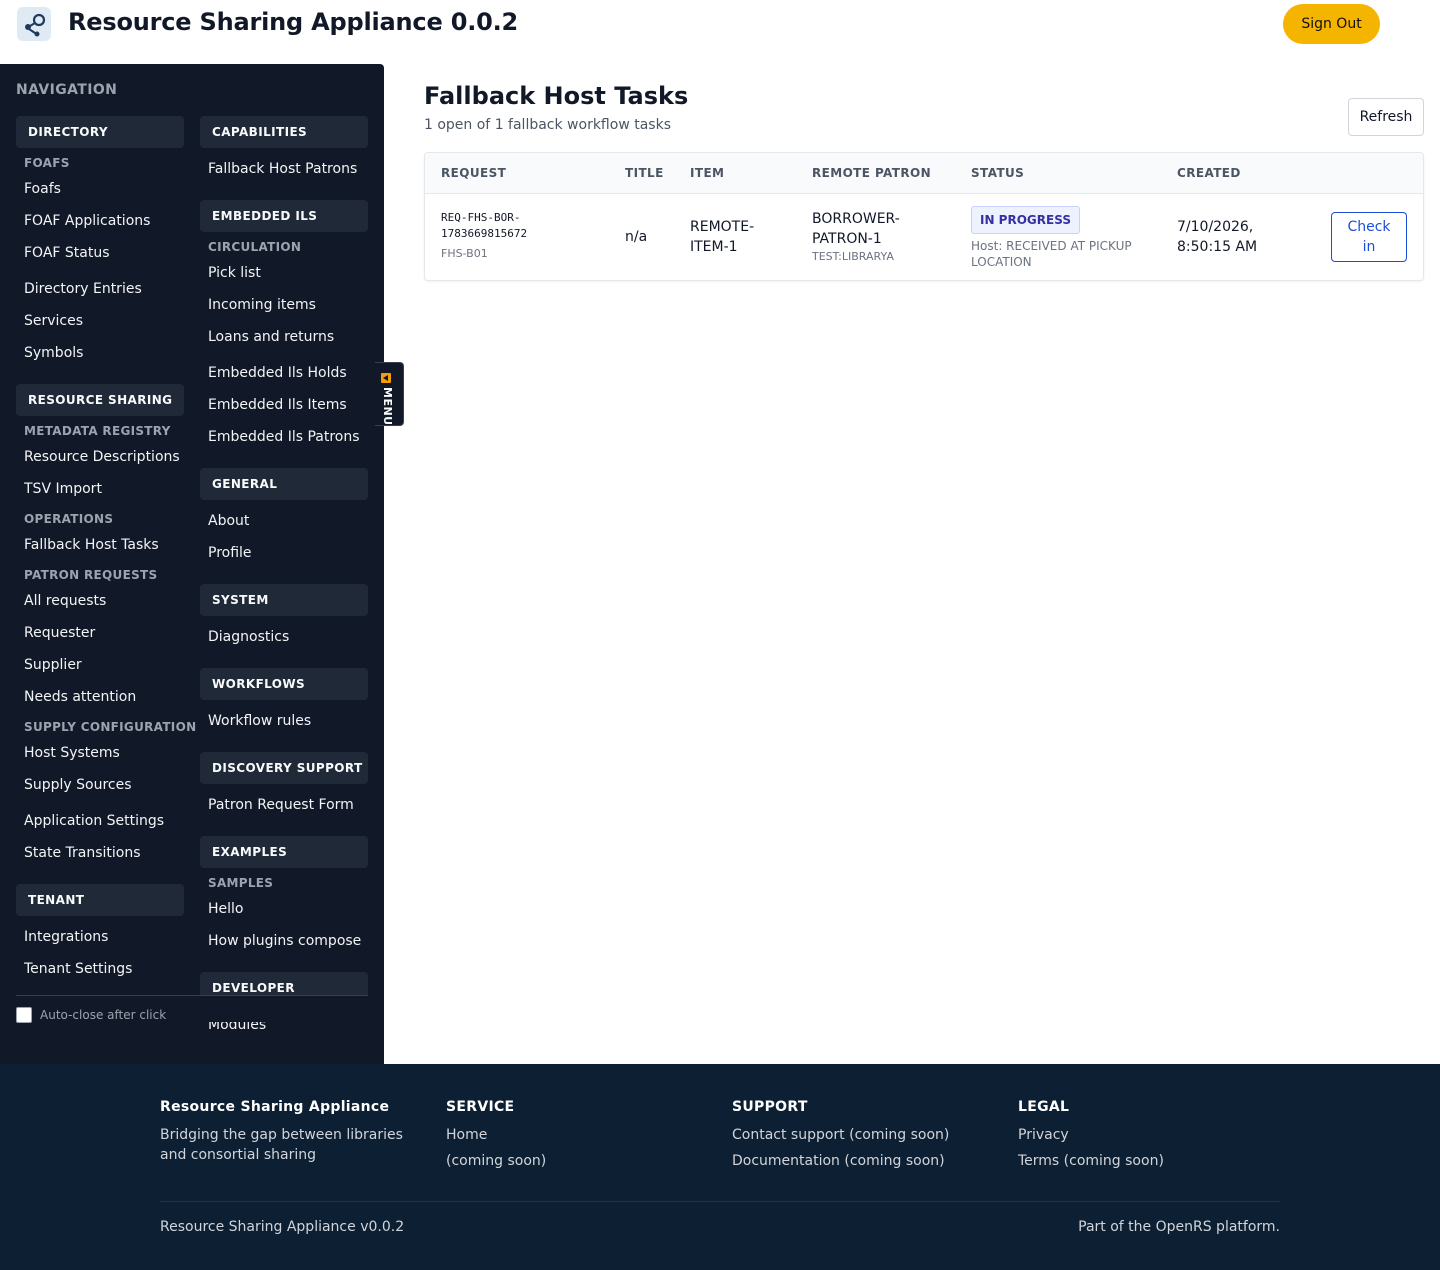  I want to click on sidebar-item-foaf-status: FOAF Status, so click(67, 253).